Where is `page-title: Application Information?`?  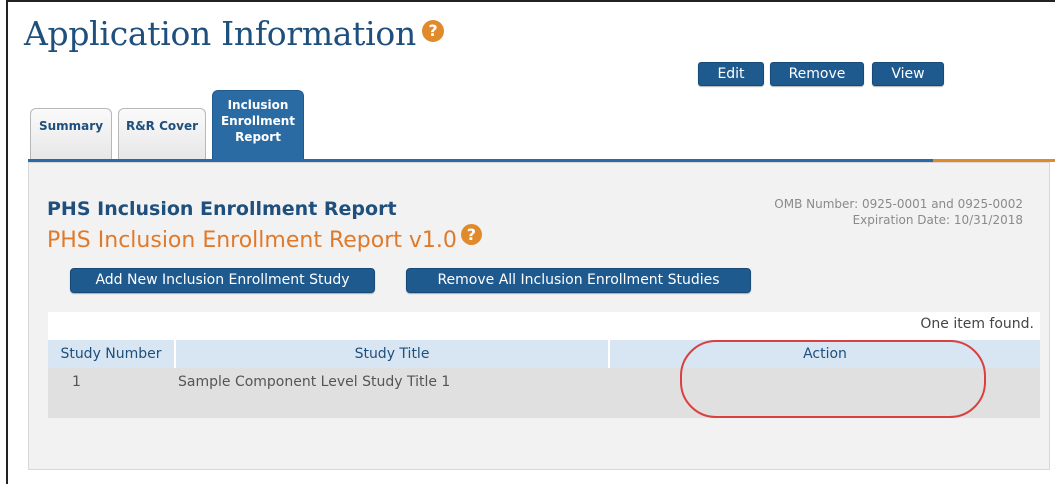
page-title: Application Information? is located at coordinates (234, 33).